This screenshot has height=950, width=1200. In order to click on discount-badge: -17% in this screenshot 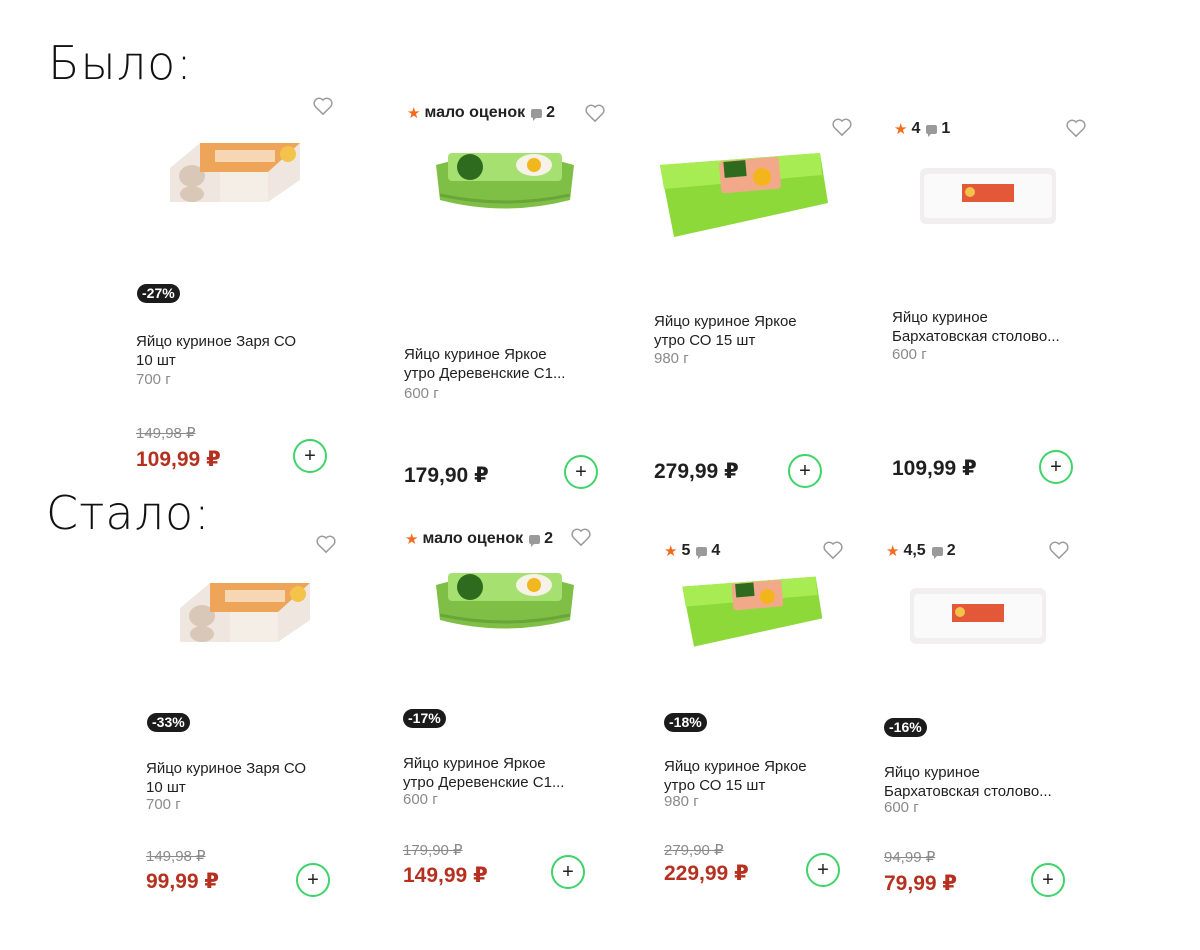, I will do `click(424, 718)`.